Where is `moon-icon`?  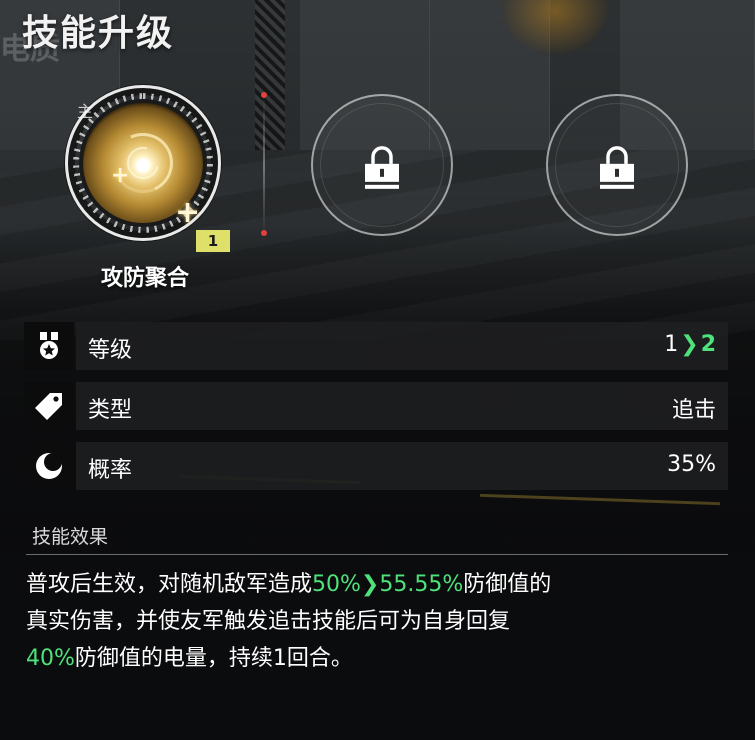 moon-icon is located at coordinates (49, 466).